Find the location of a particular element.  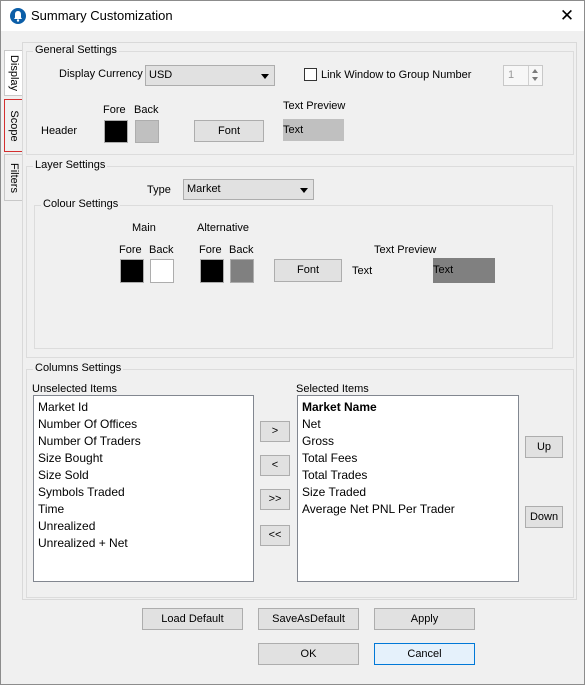

load-default-button: Load Default is located at coordinates (192, 619).